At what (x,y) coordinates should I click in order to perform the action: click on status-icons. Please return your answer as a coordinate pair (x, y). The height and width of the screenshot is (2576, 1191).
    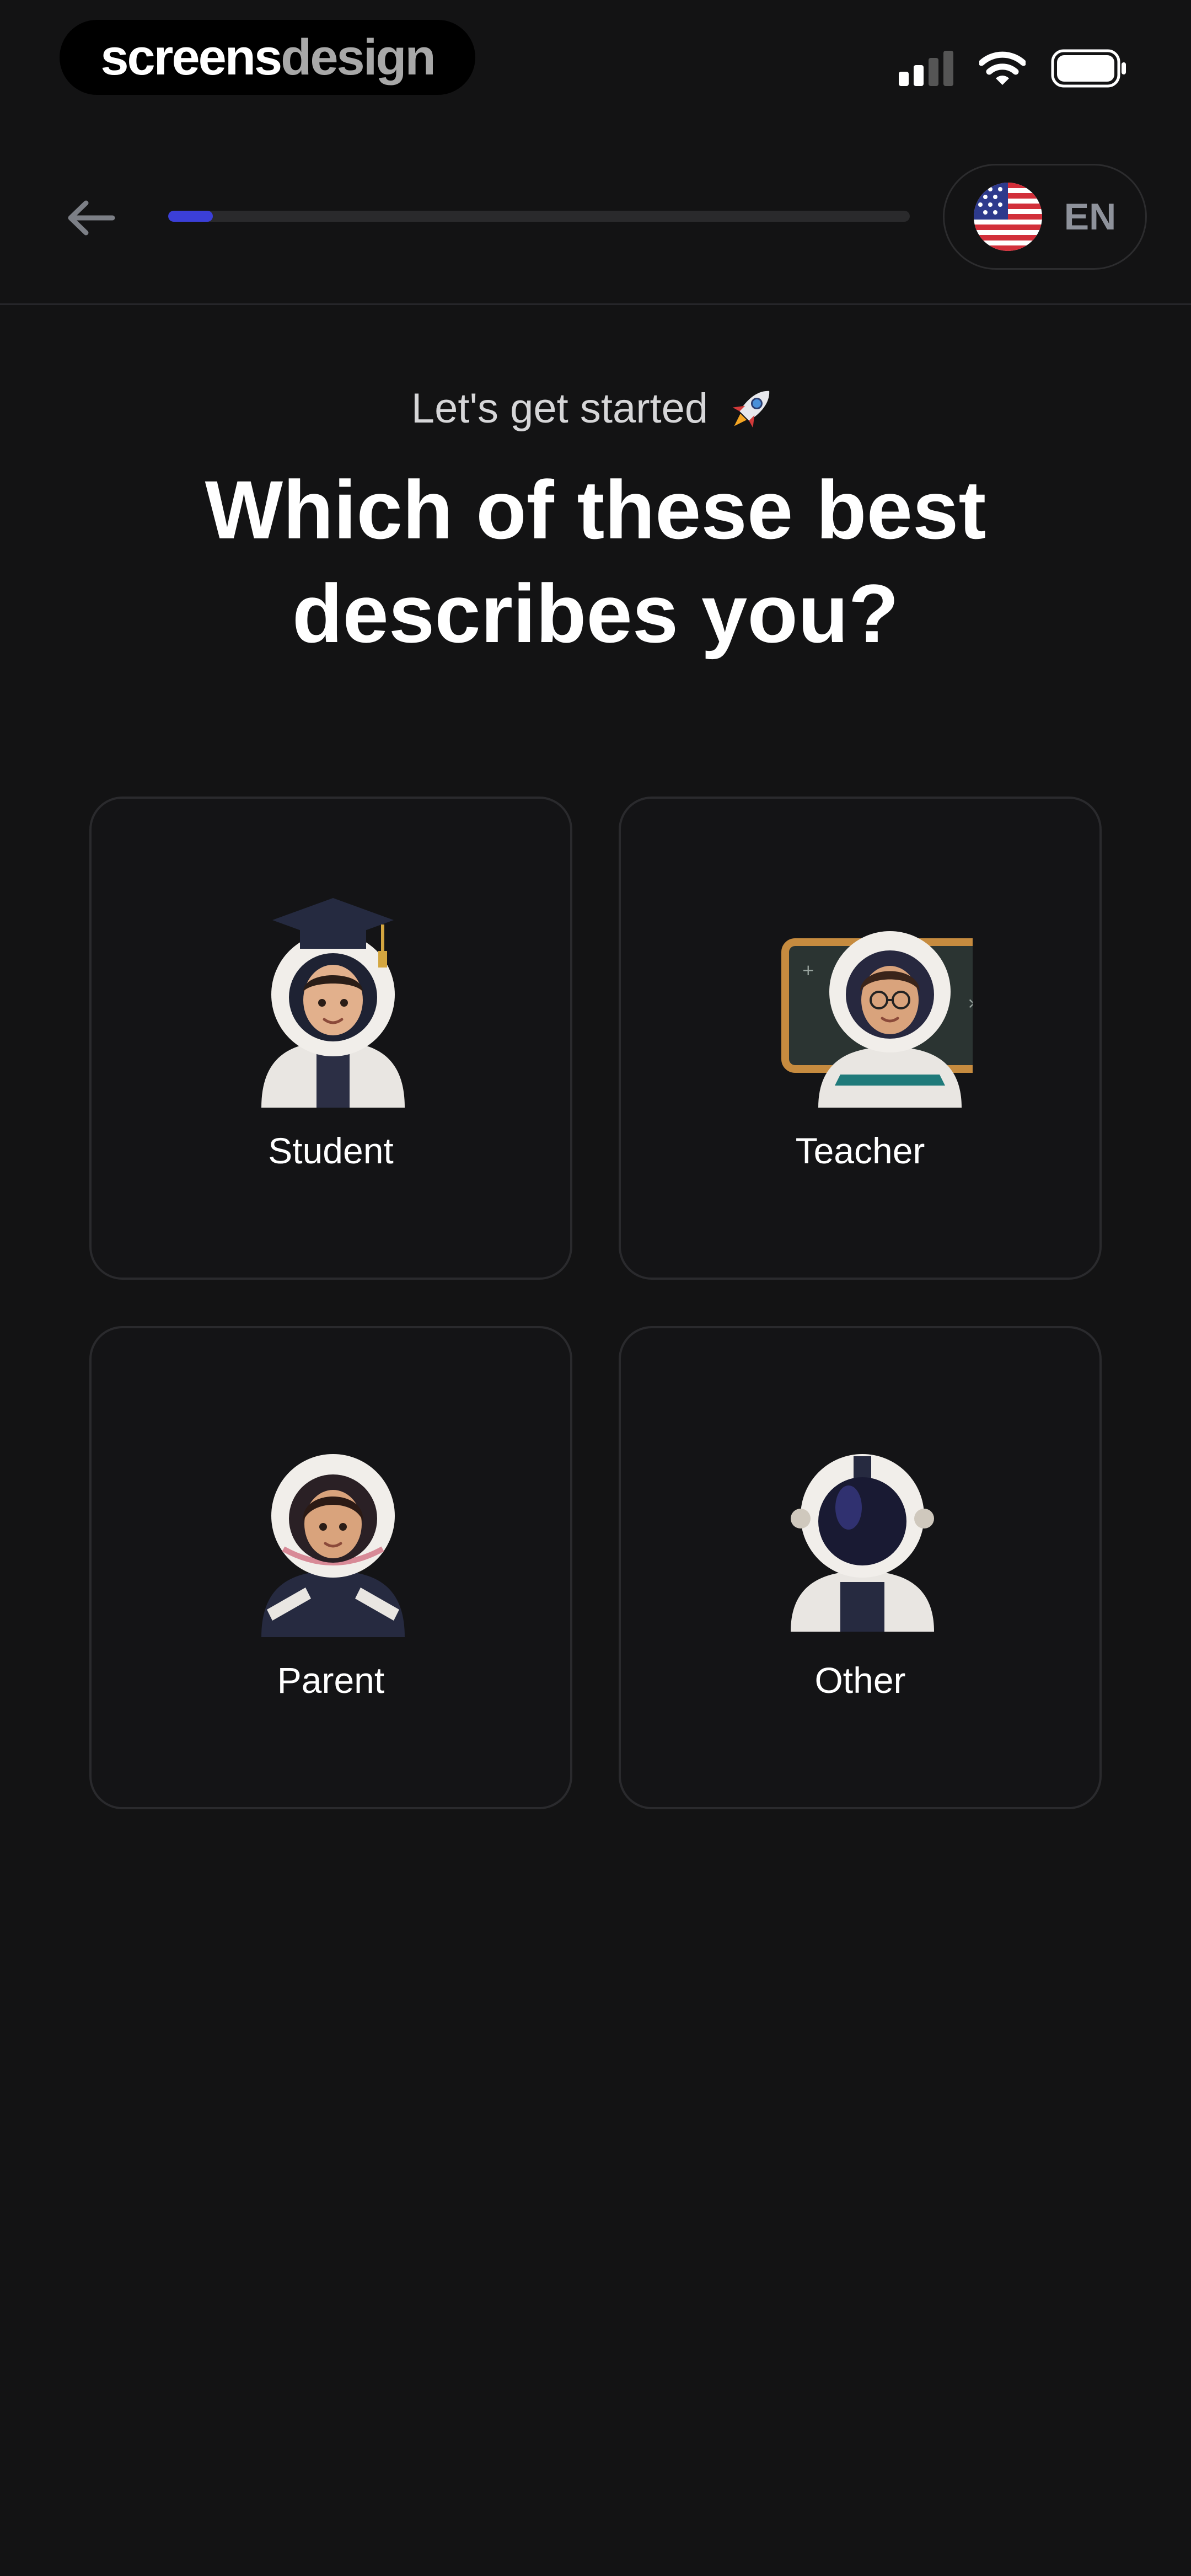
    Looking at the image, I should click on (1013, 68).